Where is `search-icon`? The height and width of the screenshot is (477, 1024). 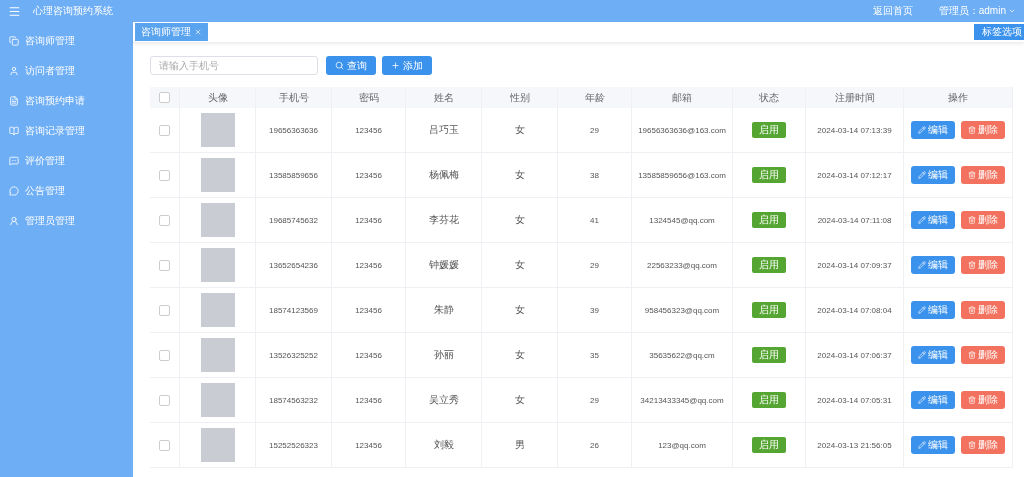
search-icon is located at coordinates (339, 65).